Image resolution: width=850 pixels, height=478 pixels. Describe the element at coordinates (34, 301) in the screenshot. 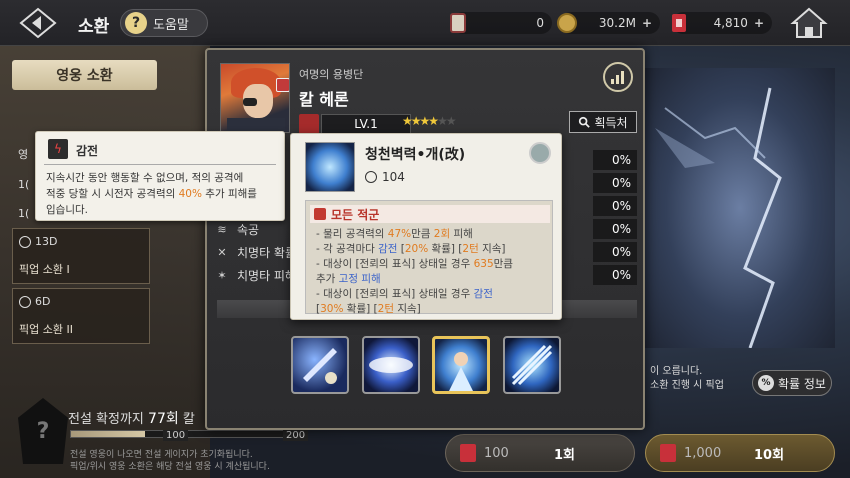

I see `card-timer: 6D` at that location.